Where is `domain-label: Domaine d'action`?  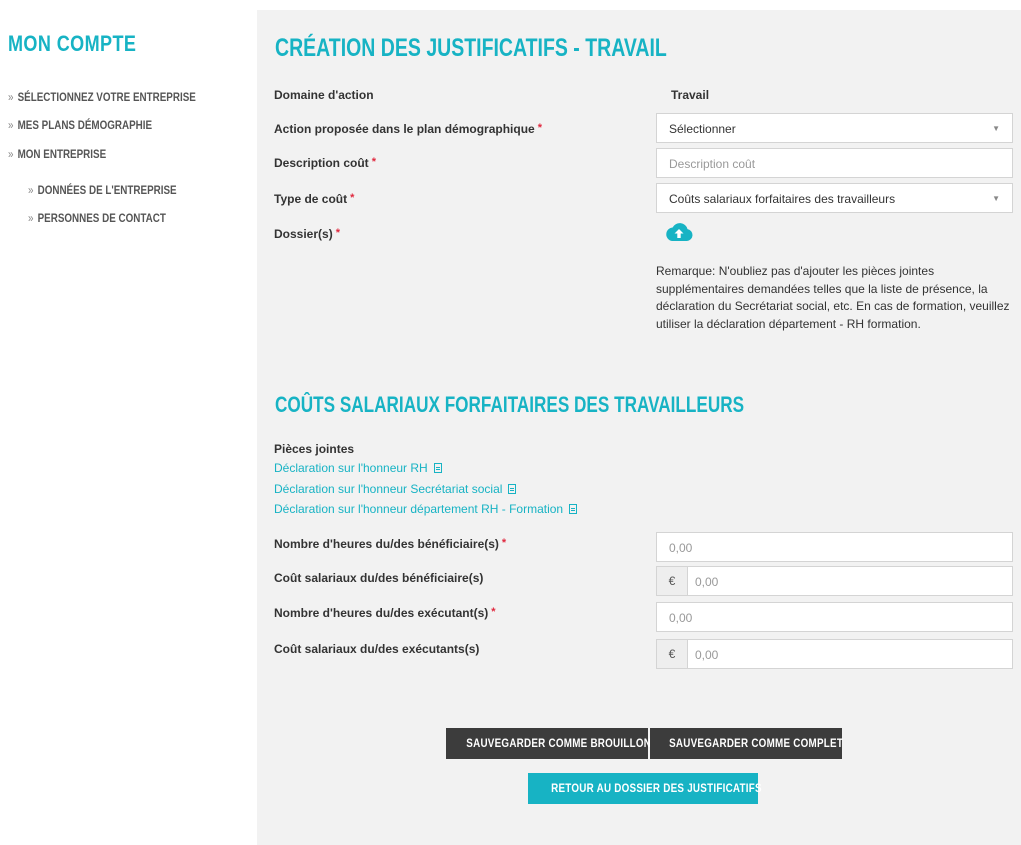 domain-label: Domaine d'action is located at coordinates (324, 95).